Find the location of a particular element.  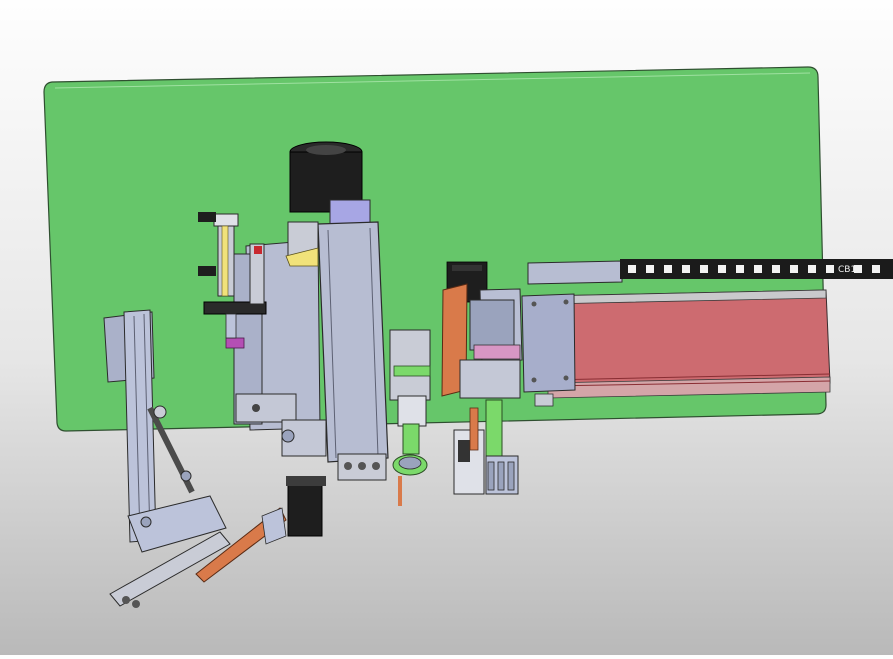

linear-module is located at coordinates (687, 344).